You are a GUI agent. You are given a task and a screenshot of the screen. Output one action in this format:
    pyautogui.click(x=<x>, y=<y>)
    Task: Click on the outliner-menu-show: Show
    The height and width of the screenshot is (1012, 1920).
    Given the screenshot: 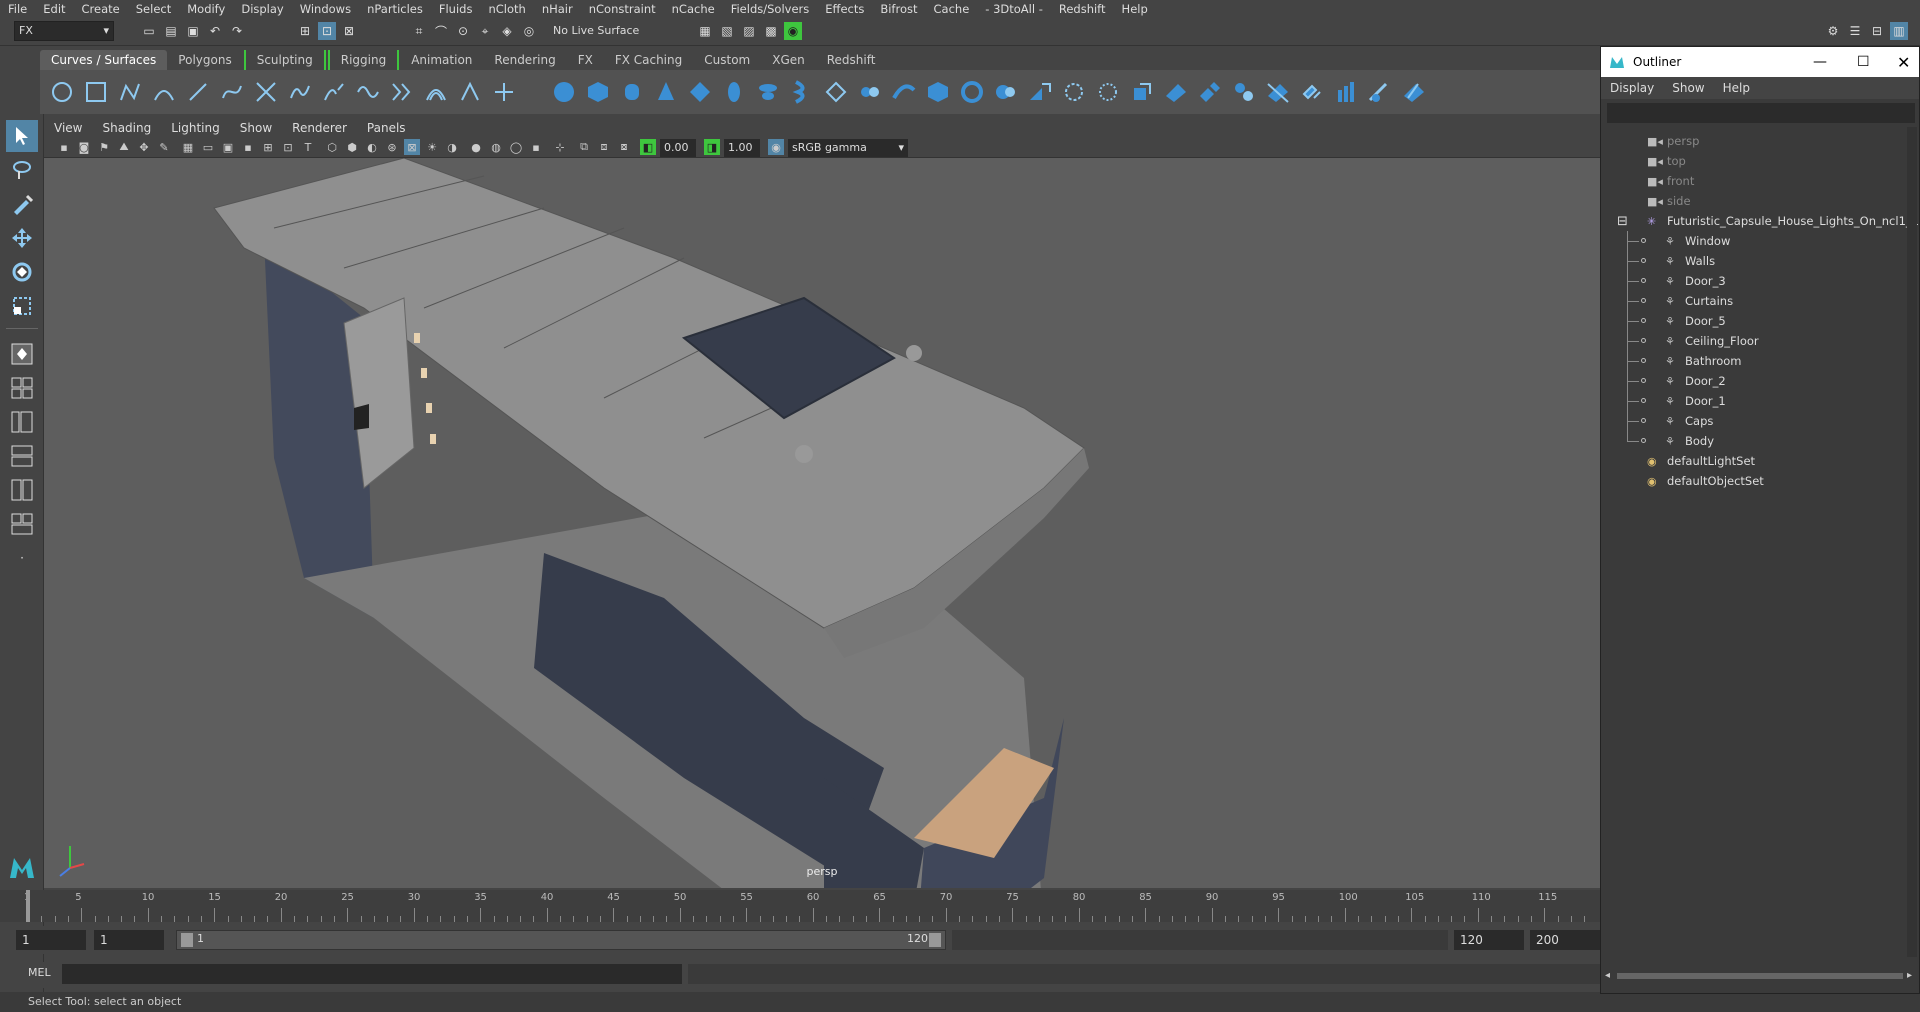 What is the action you would take?
    pyautogui.click(x=1688, y=88)
    